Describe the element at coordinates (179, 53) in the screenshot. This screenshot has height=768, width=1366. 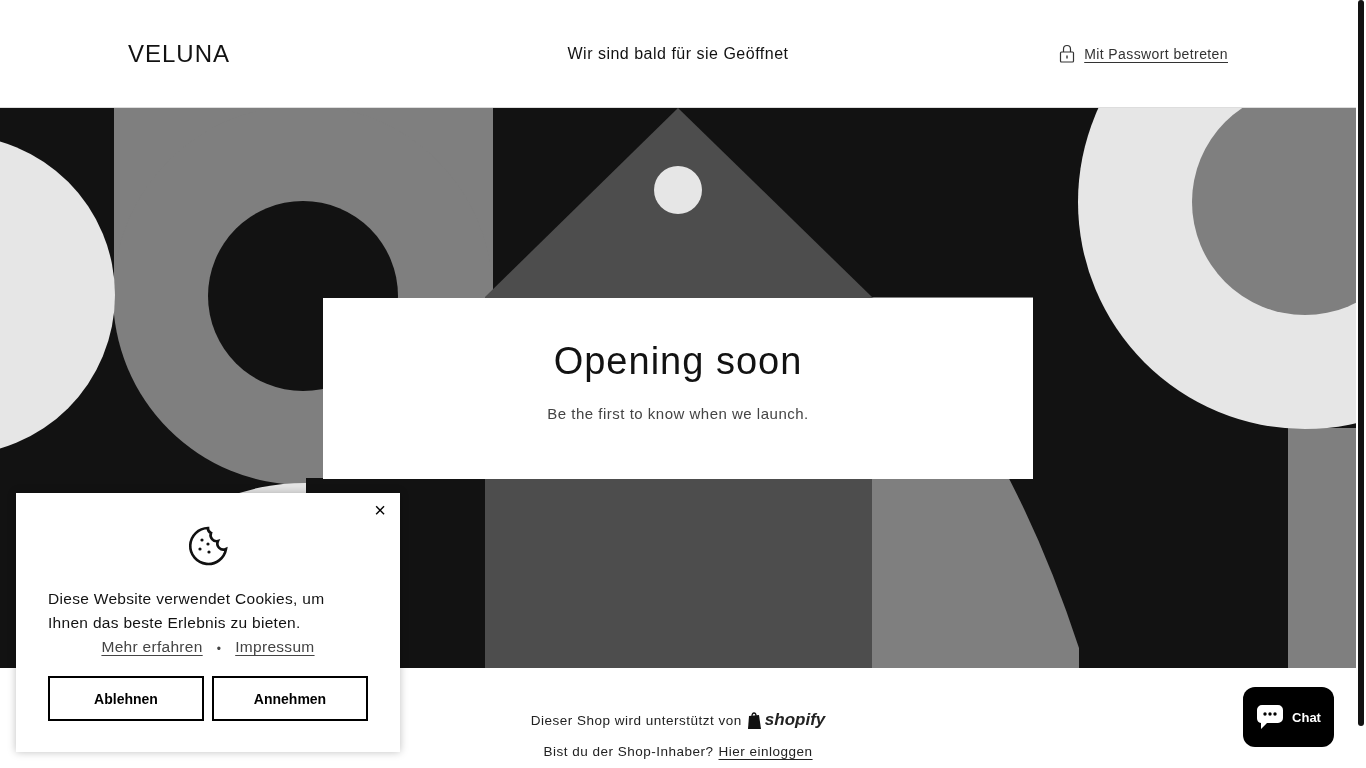
I see `store-logo: VELUNA` at that location.